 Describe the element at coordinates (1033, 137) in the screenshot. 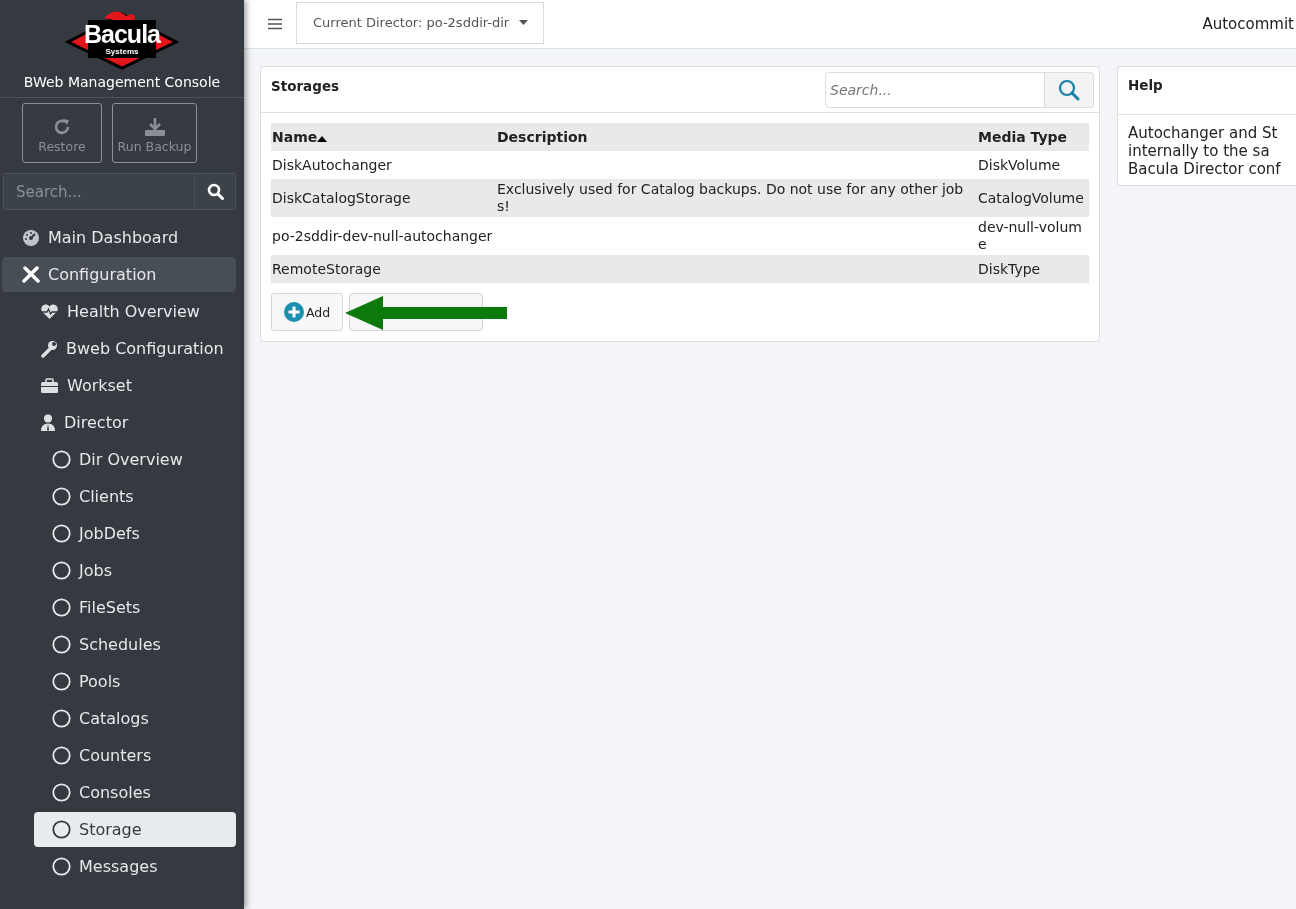

I see `column-header: Media Type` at that location.